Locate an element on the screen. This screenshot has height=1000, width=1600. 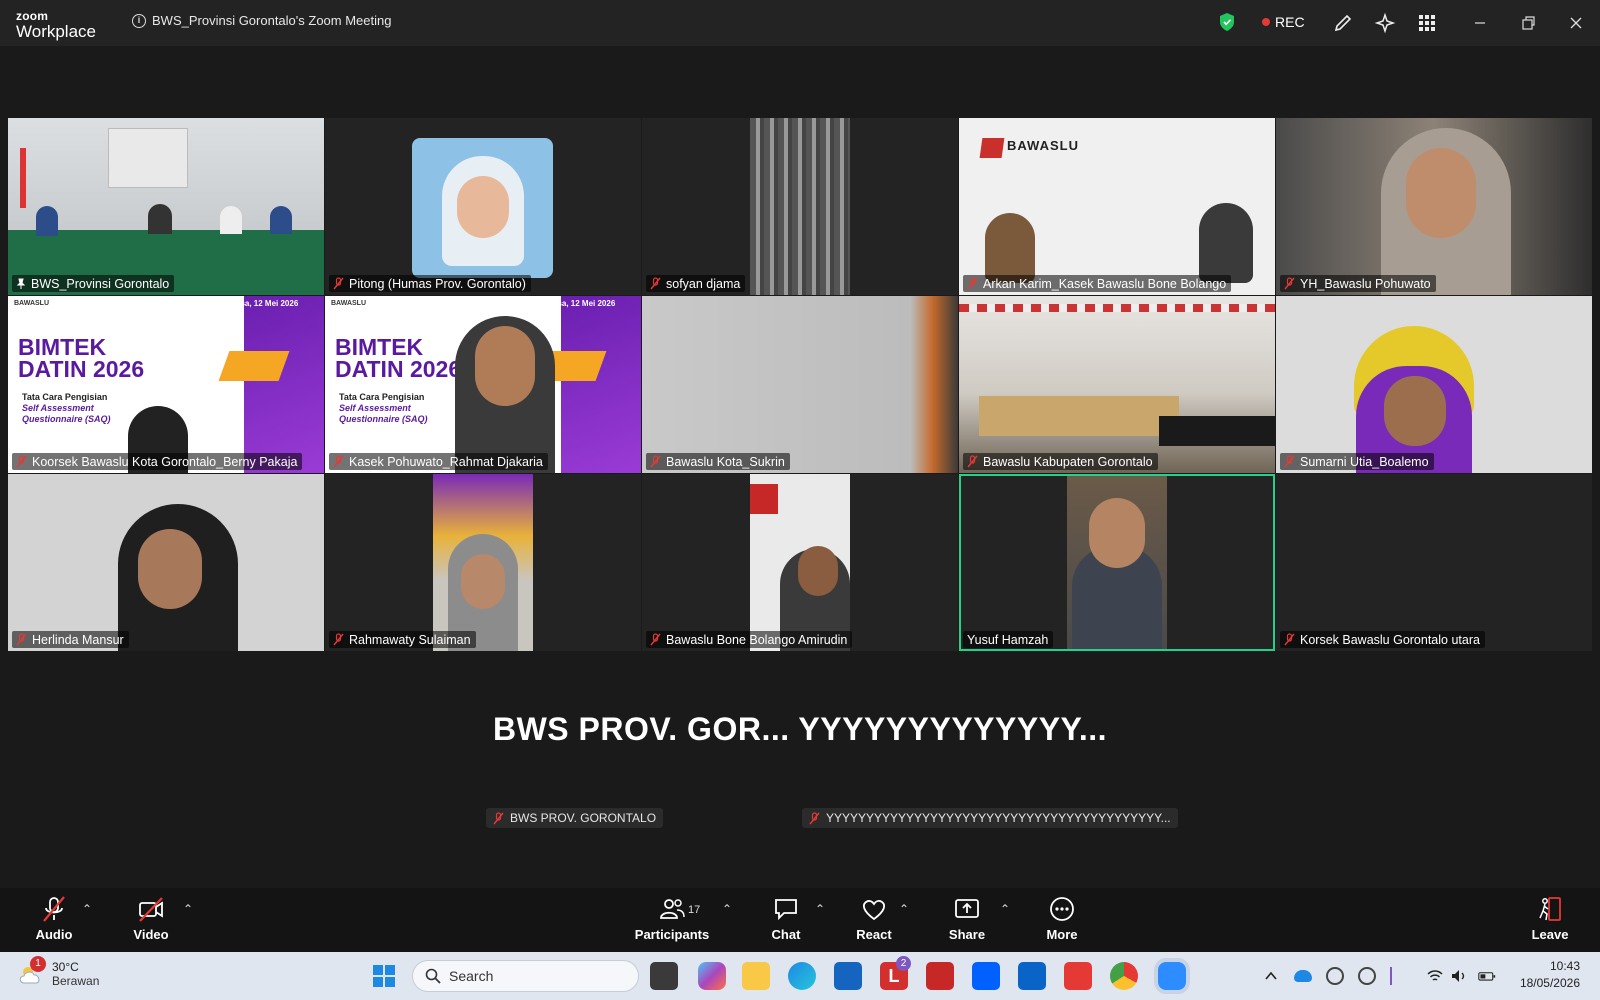
annotate-pen-icon is located at coordinates (1343, 23).